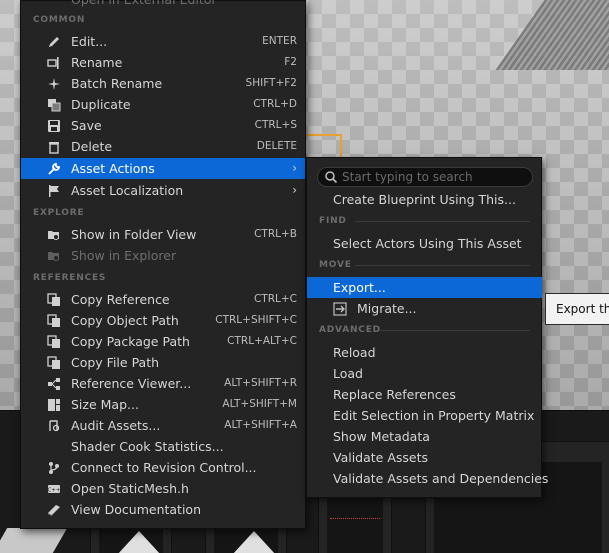 The image size is (609, 553). Describe the element at coordinates (340, 309) in the screenshot. I see `migrate-icon` at that location.